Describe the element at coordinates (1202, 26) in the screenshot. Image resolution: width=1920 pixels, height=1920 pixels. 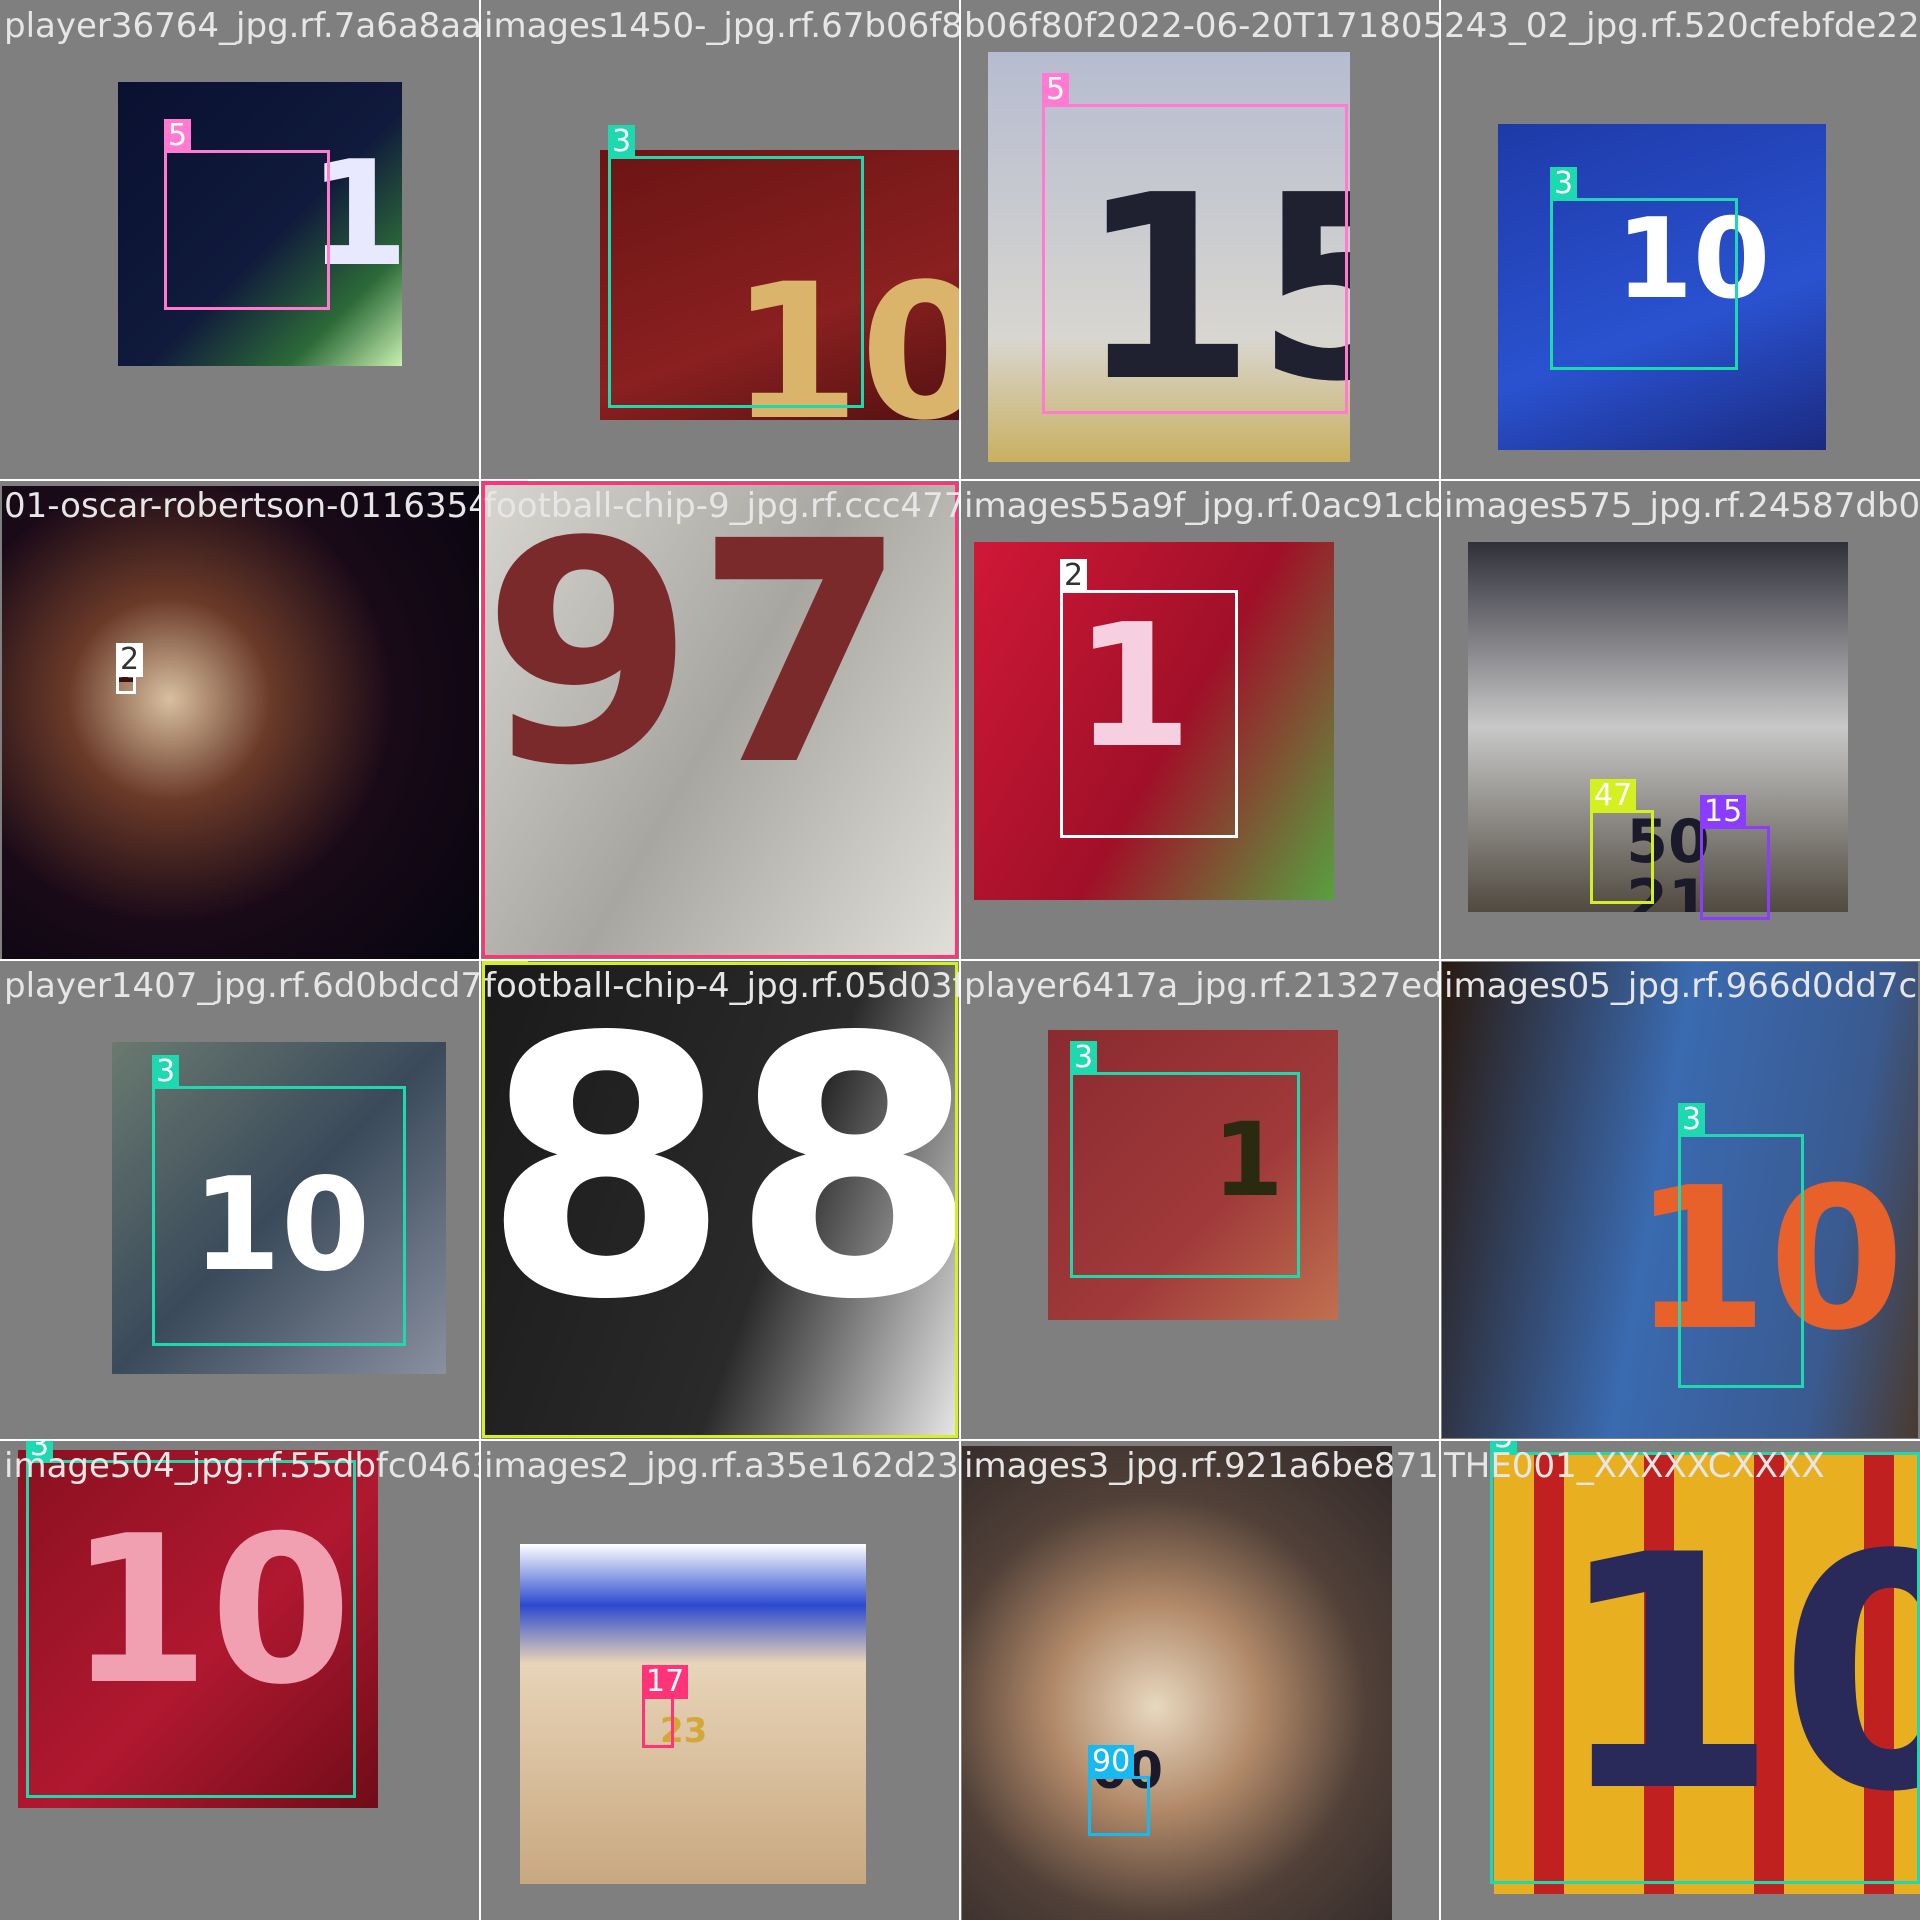
I see `tile-filename-caption: b06f80f2022-06-20T171805-243_02_jpg.rf.5` at that location.